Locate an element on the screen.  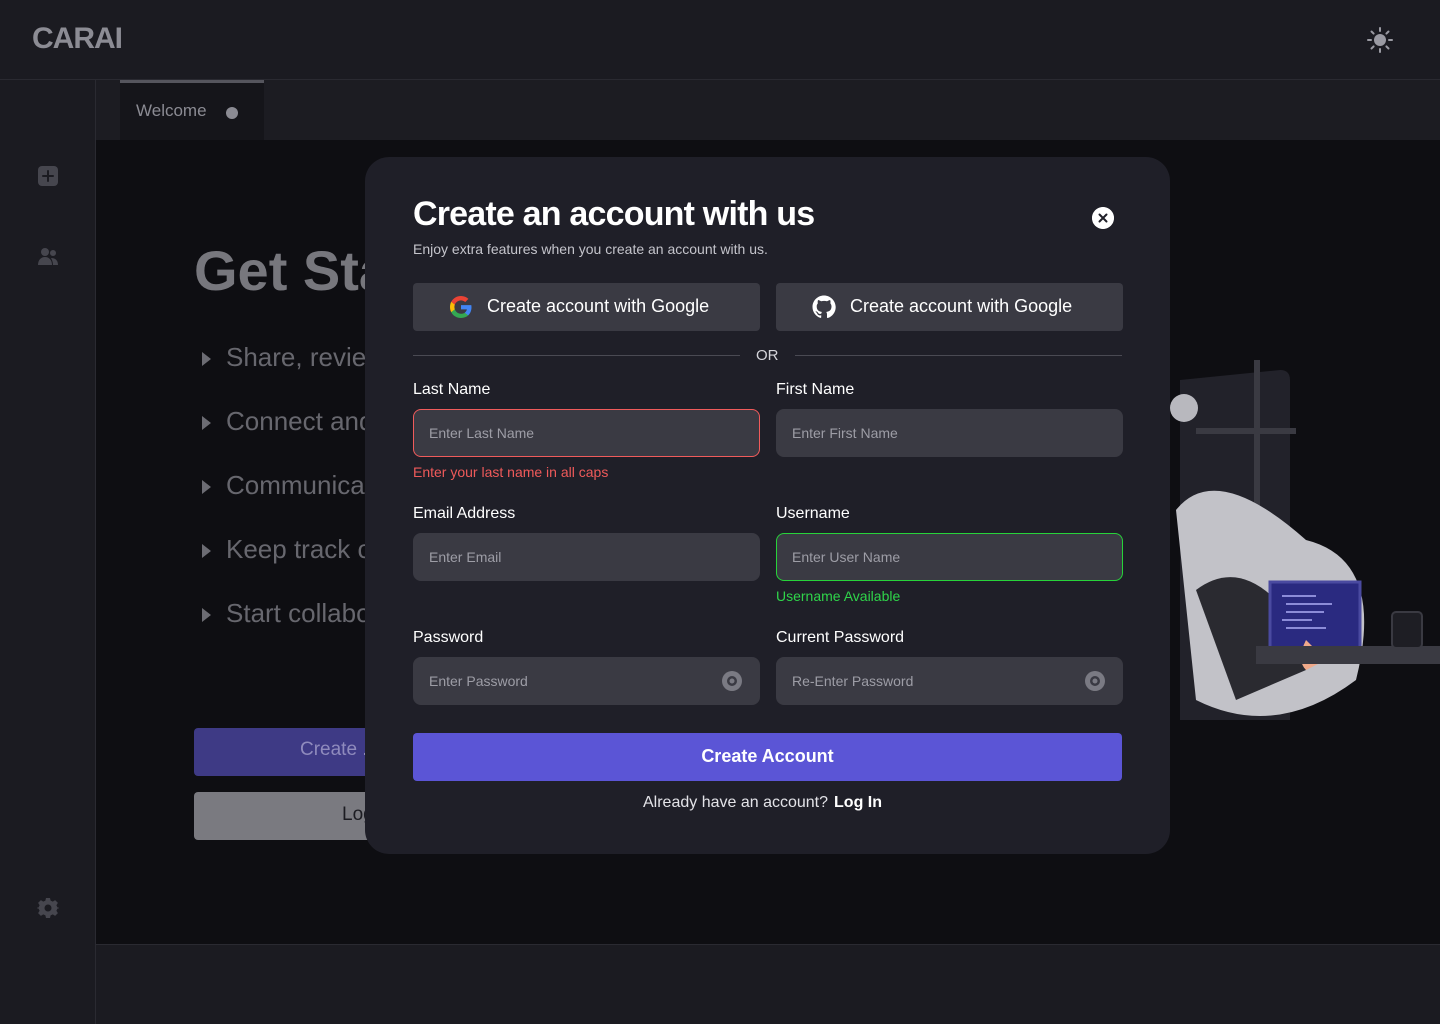
feature-text: Communicat is located at coordinates (299, 485).